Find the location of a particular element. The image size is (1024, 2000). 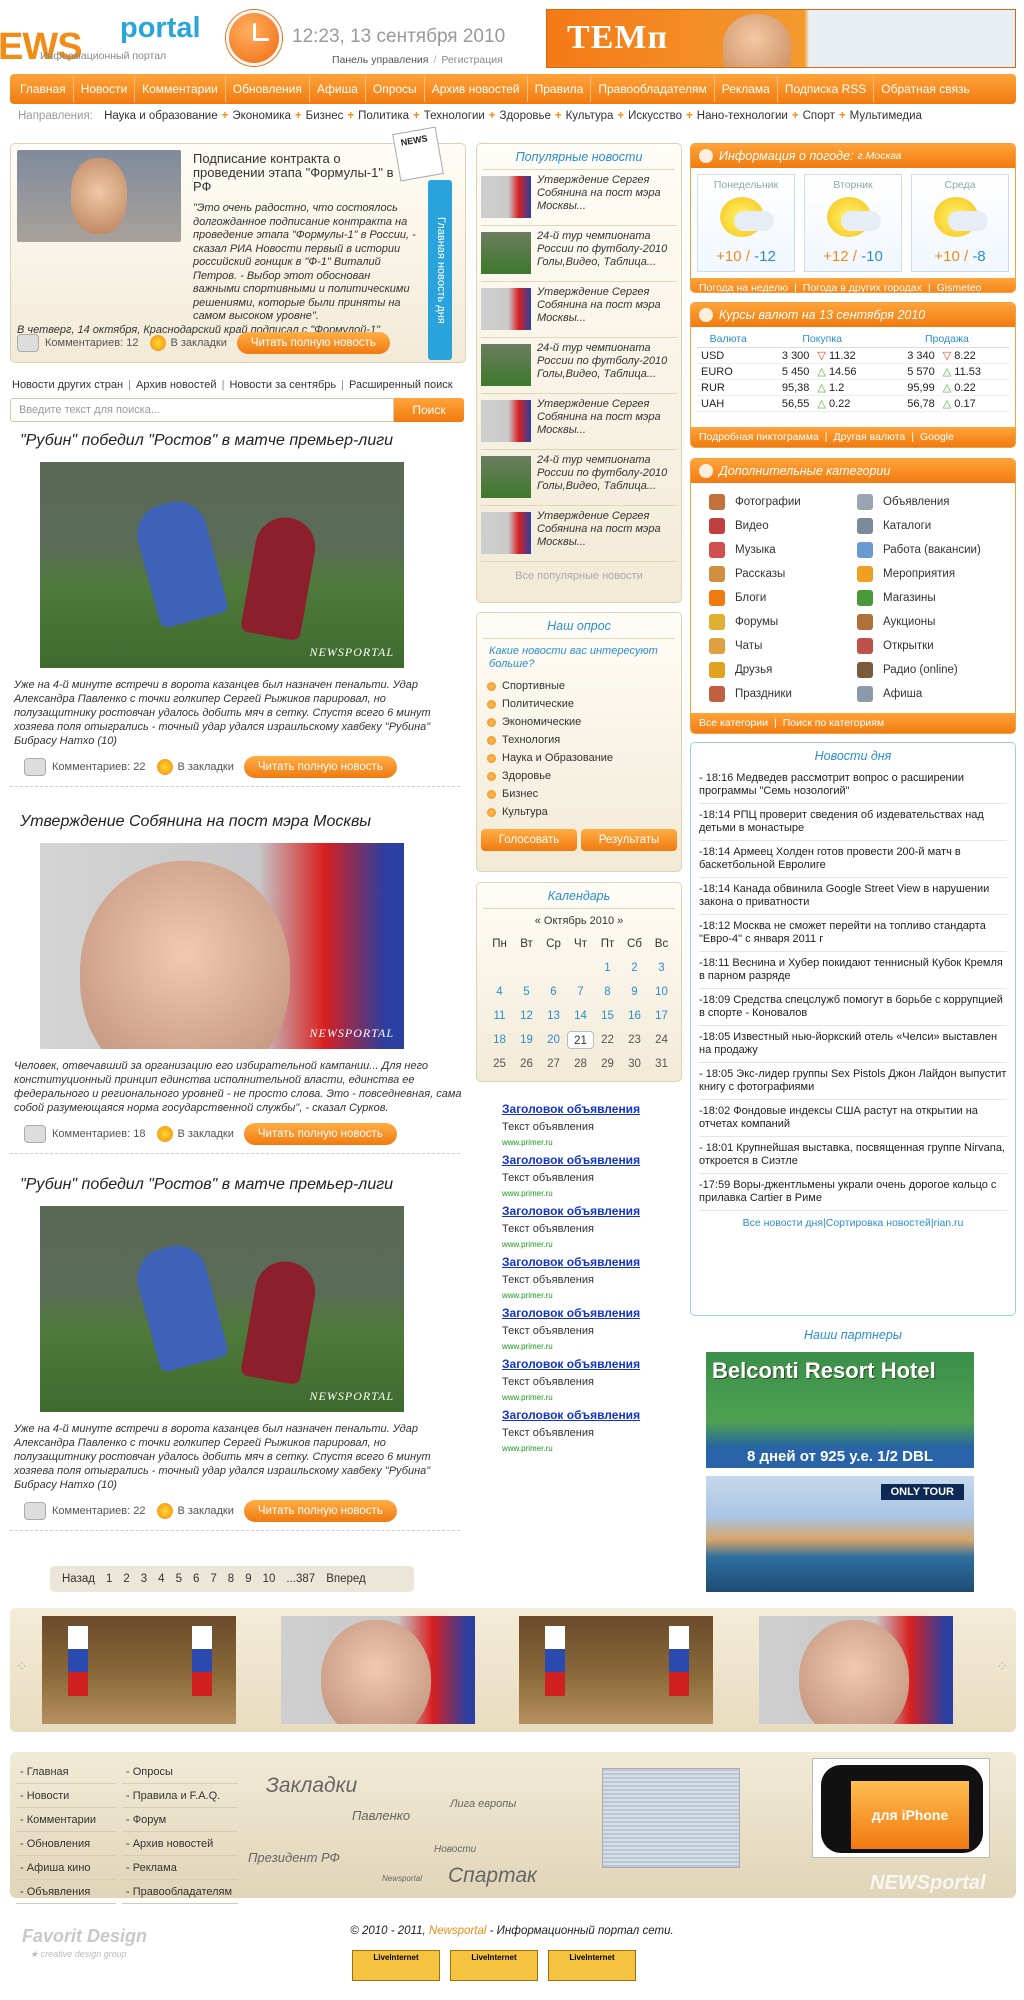

category-item: Открытки is located at coordinates (931, 646).